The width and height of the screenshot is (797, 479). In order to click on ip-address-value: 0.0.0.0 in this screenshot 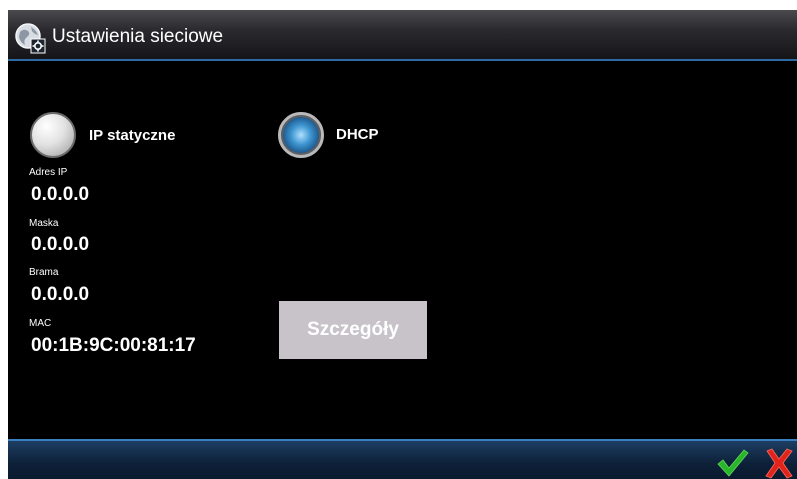, I will do `click(60, 194)`.